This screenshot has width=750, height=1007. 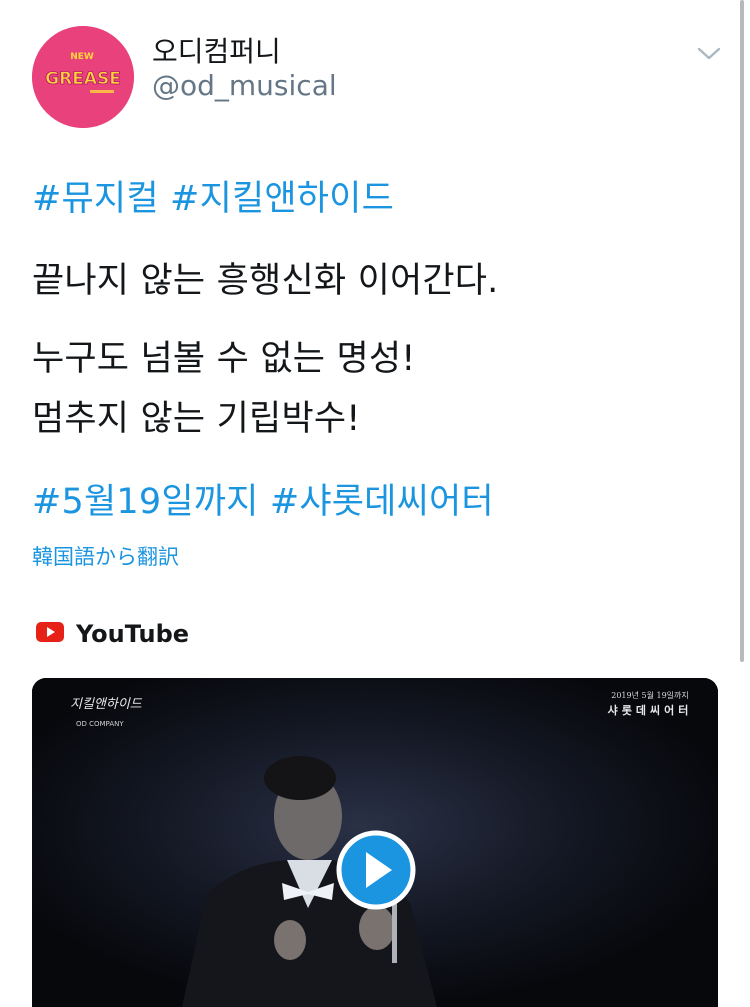 I want to click on avatar: NEW GREASE, so click(x=83, y=77).